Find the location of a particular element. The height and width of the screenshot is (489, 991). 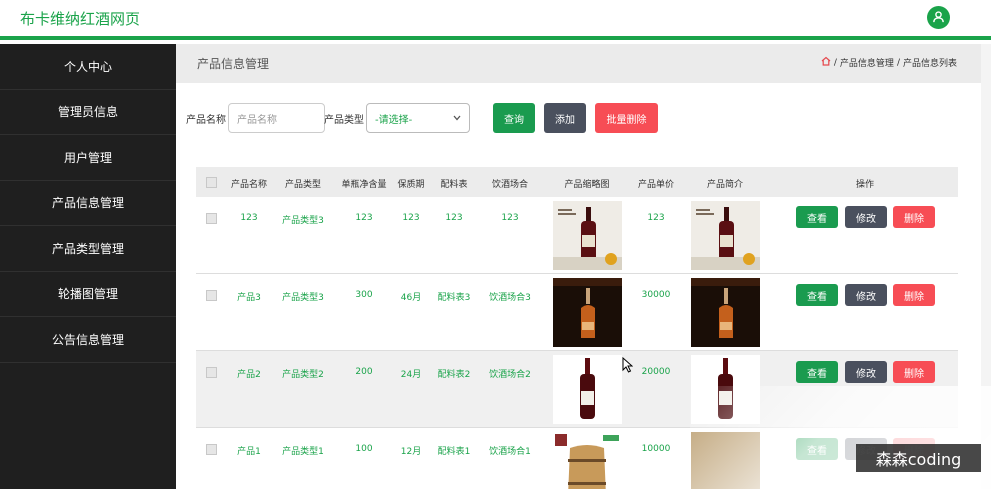

product-type-label: 产品类型 is located at coordinates (344, 120).